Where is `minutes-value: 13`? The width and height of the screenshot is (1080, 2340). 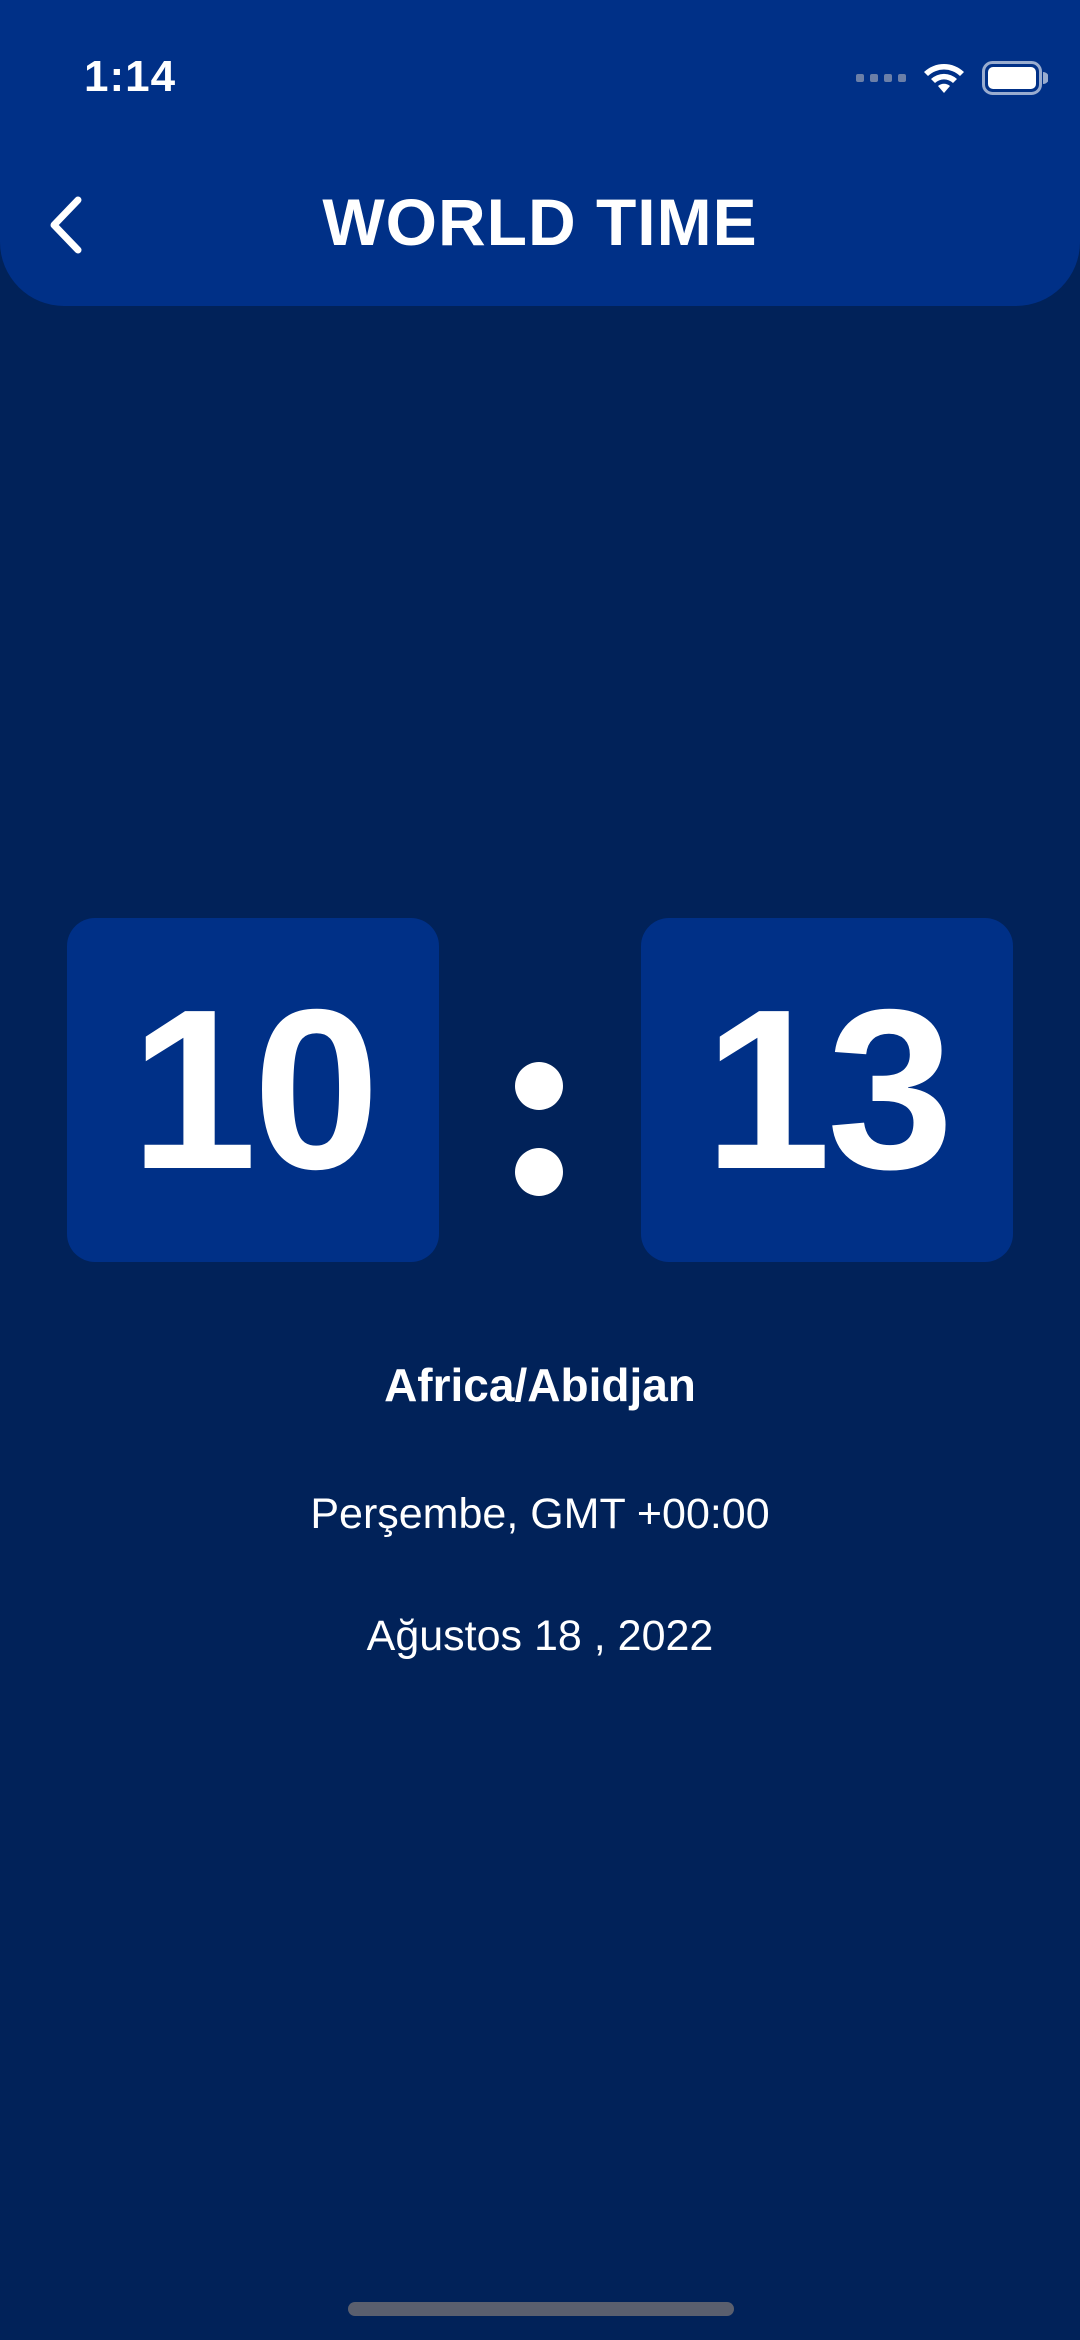 minutes-value: 13 is located at coordinates (829, 1089).